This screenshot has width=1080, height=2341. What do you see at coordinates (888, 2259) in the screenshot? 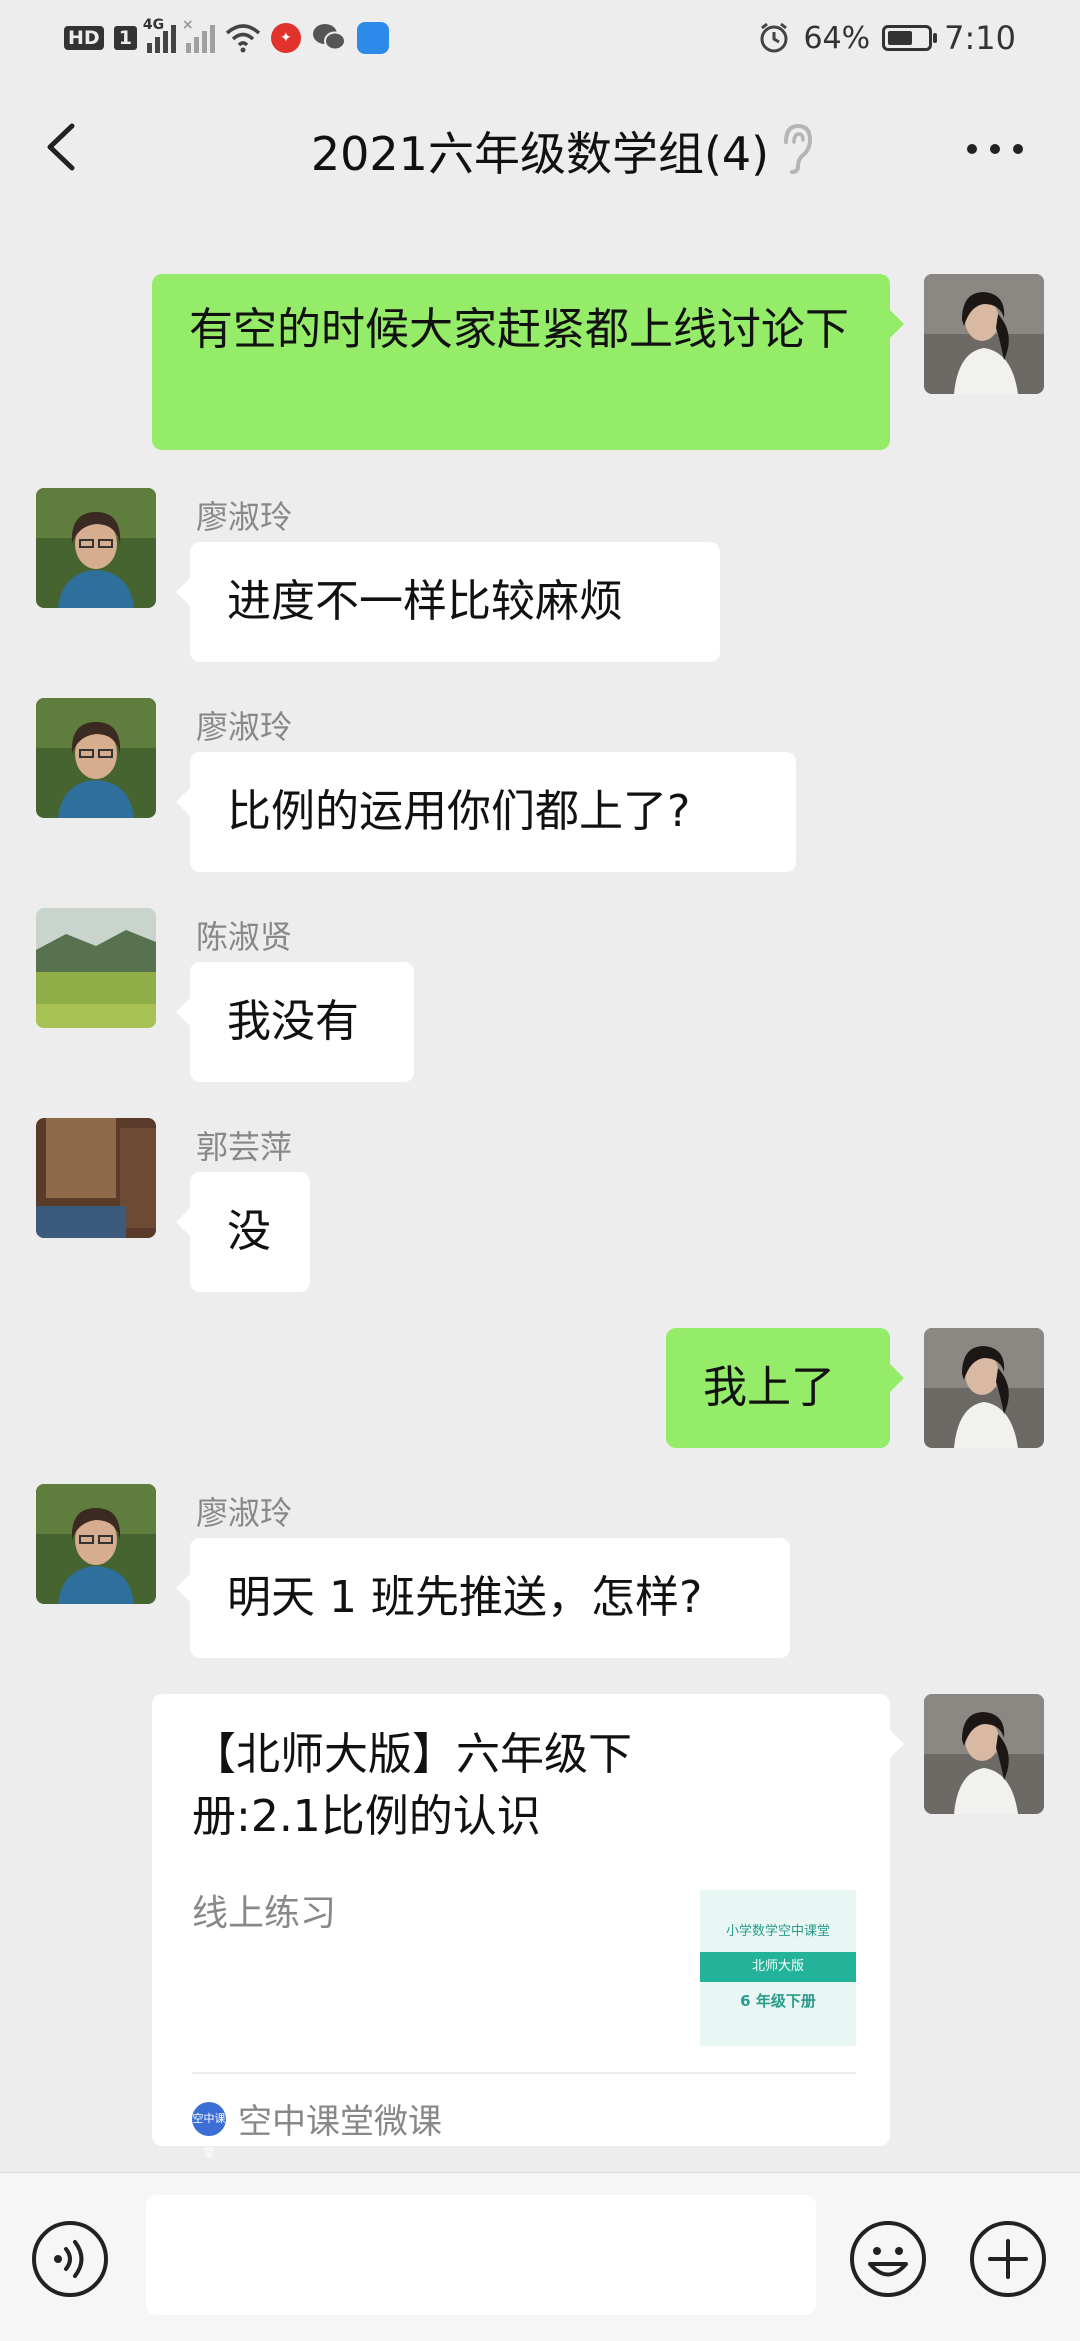
I see `emoji-icon` at bounding box center [888, 2259].